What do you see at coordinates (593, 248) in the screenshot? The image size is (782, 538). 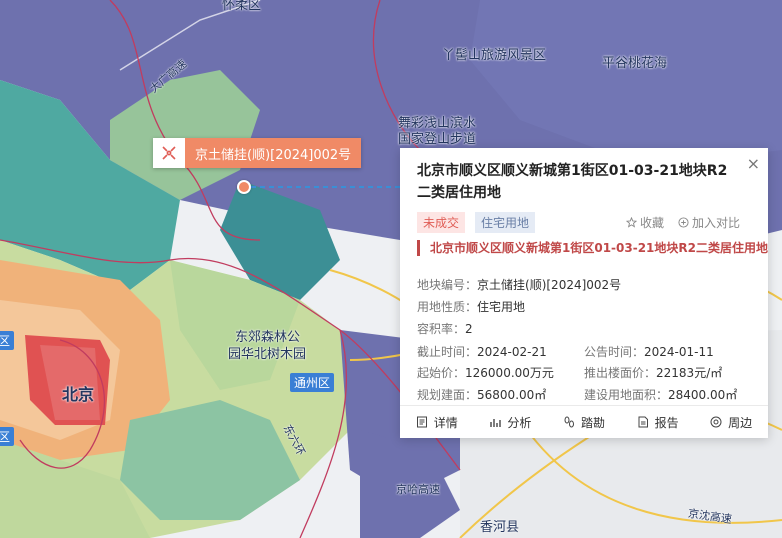 I see `card-sub-title: 北京市顺义区顺义新城第1街区01-03-21地块R2二类居住用地` at bounding box center [593, 248].